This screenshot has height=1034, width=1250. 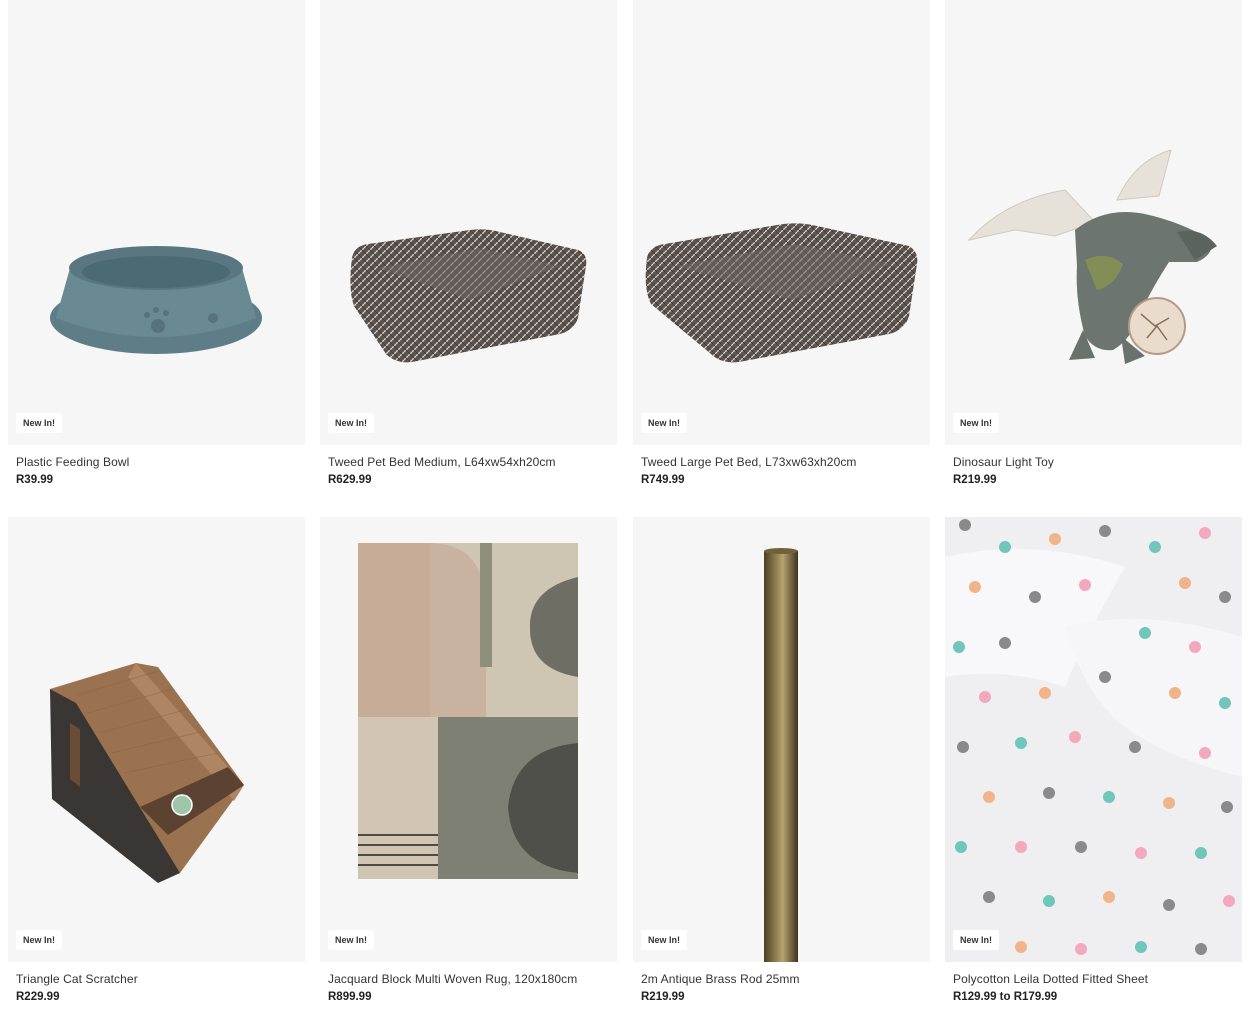 I want to click on dotted-sheet-image, so click(x=1093, y=739).